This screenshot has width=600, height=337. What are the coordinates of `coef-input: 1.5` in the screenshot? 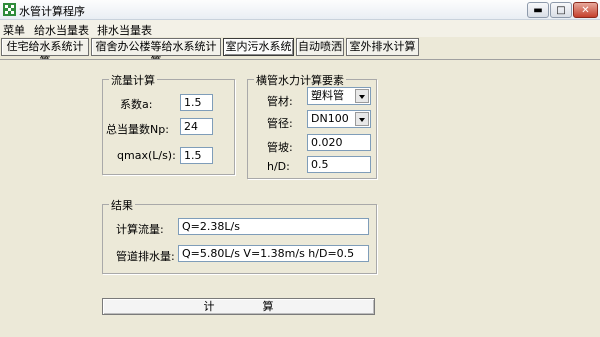 It's located at (196, 102).